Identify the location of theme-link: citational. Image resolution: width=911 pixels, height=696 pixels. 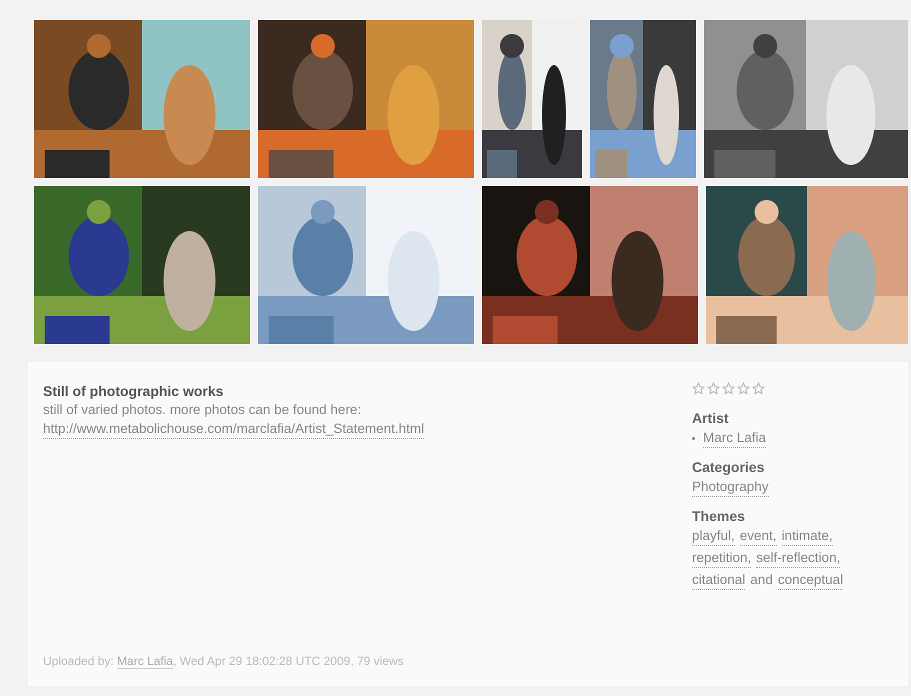
(719, 580).